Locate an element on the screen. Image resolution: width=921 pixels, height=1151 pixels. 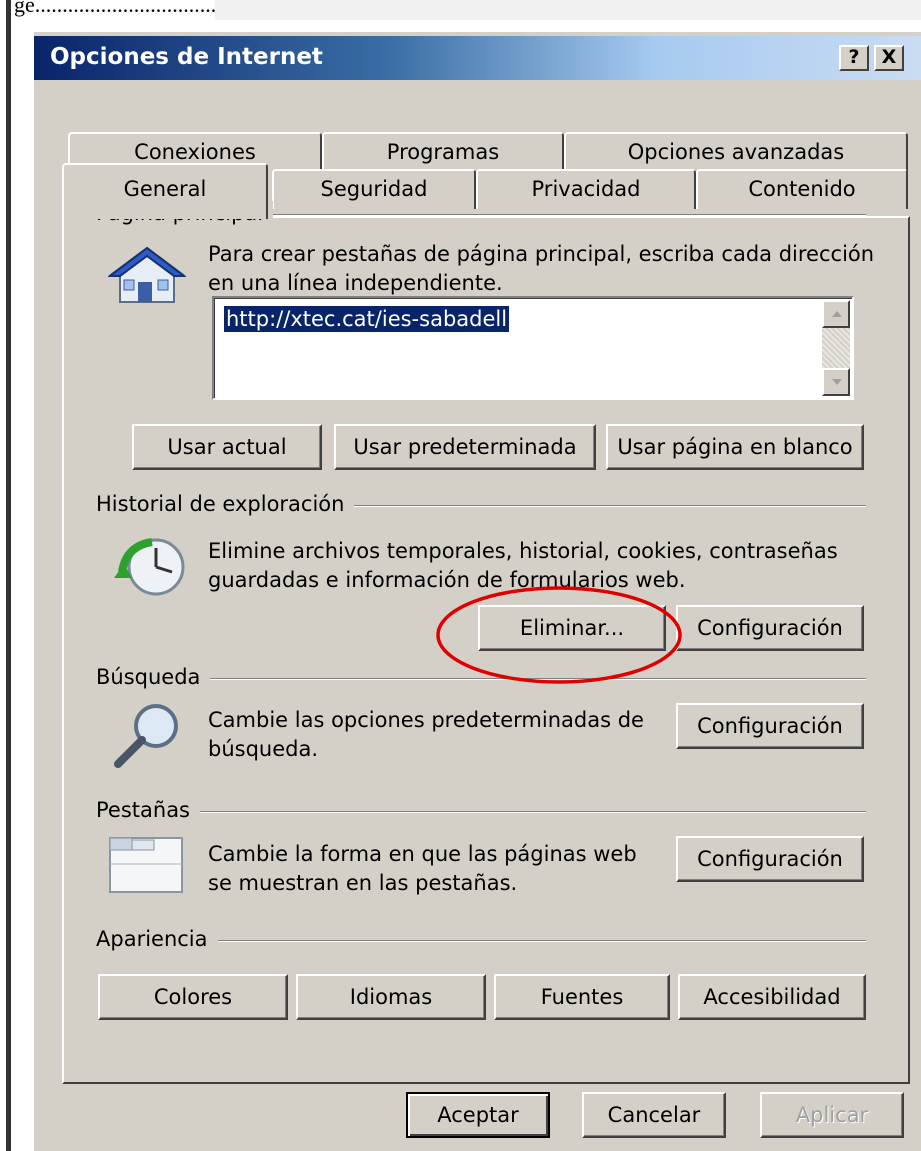
scroll-up-button is located at coordinates (836, 314).